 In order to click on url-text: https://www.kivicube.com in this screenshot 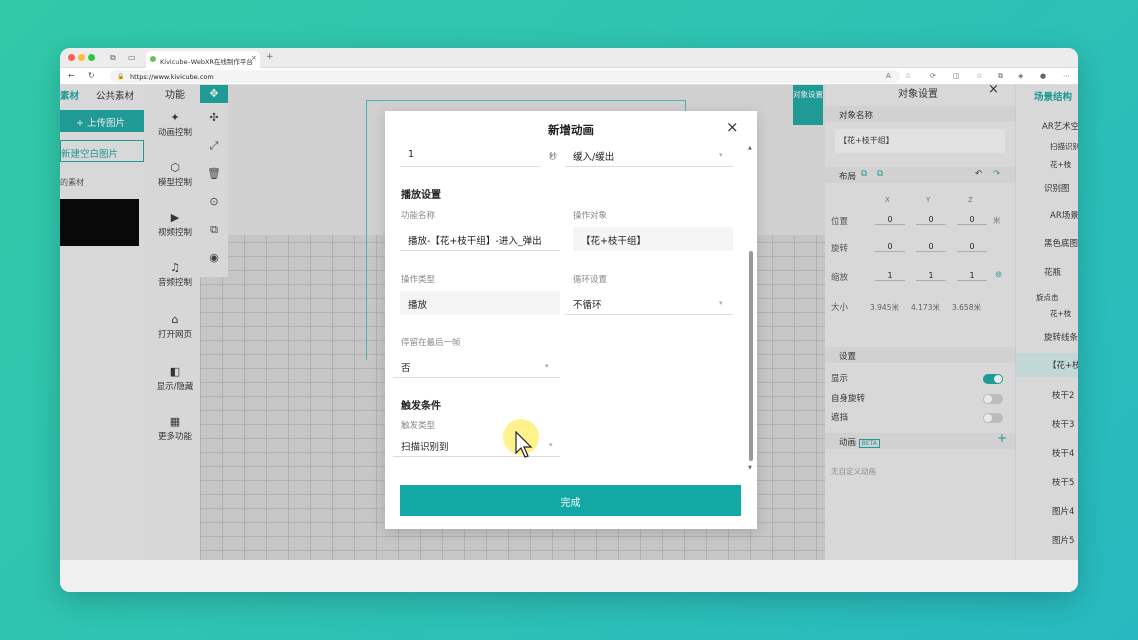, I will do `click(172, 77)`.